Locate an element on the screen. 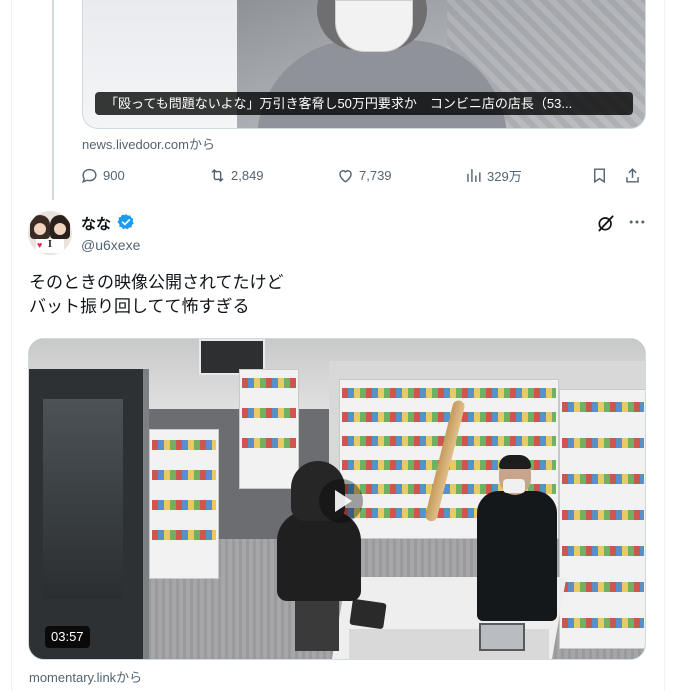  share-icon is located at coordinates (632, 175).